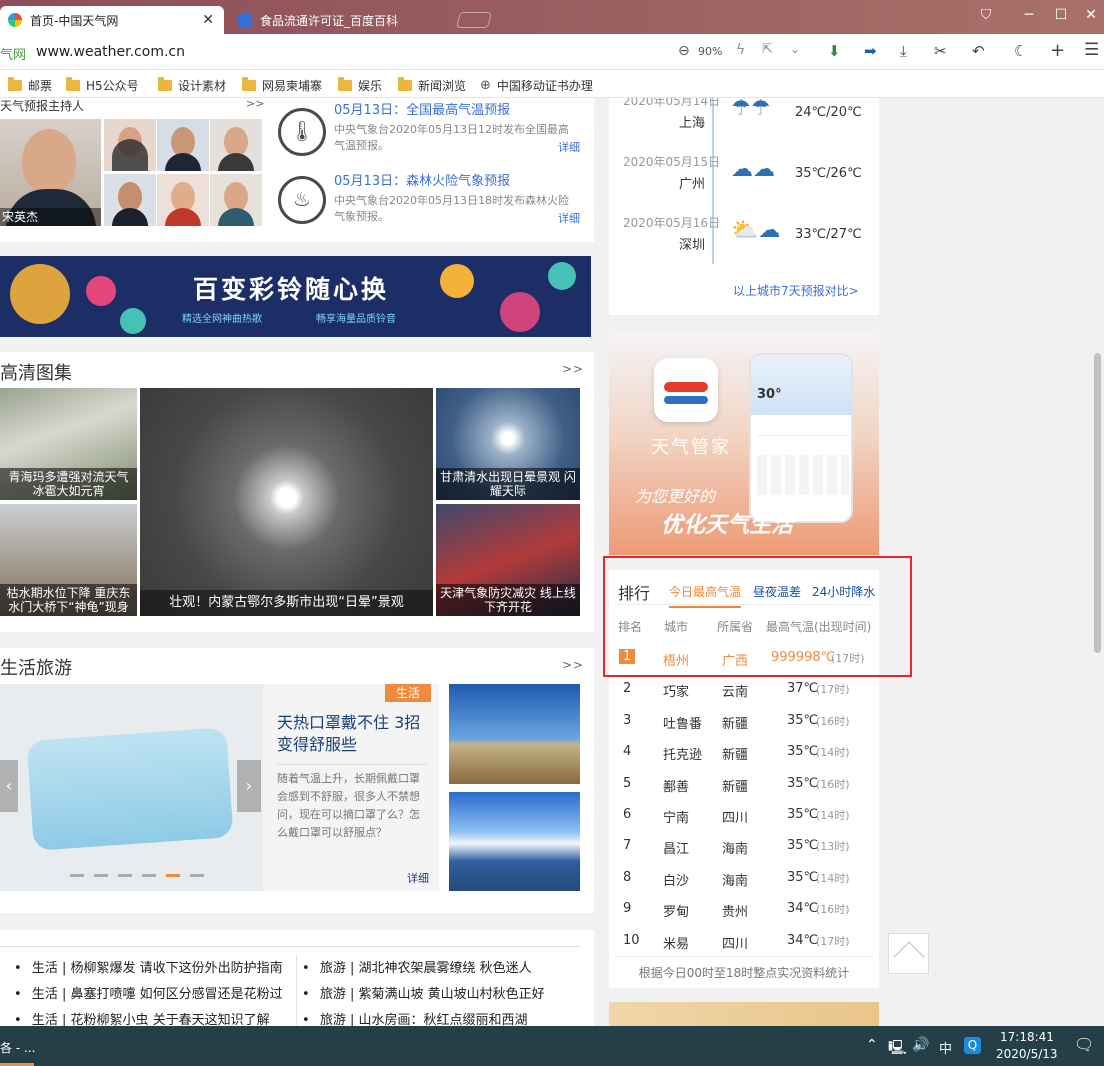  Describe the element at coordinates (740, 50) in the screenshot. I see `lightning-icon: ϟ` at that location.